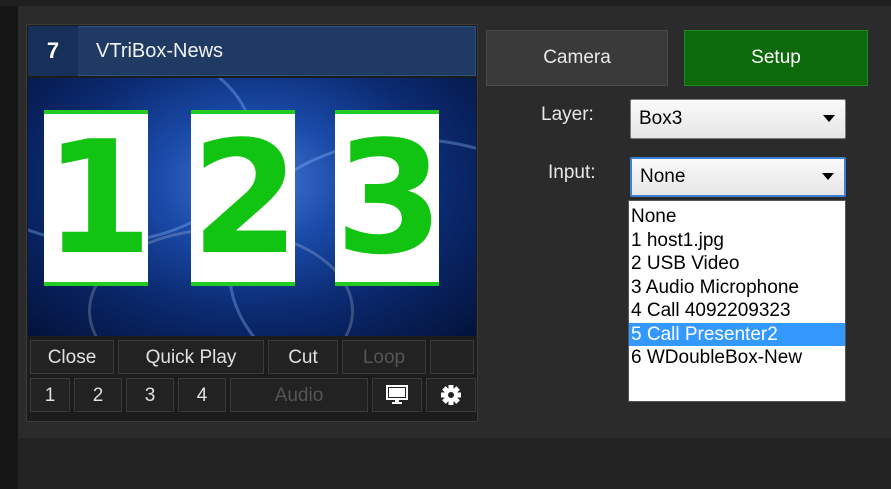  Describe the element at coordinates (454, 463) in the screenshot. I see `bottom-area` at that location.